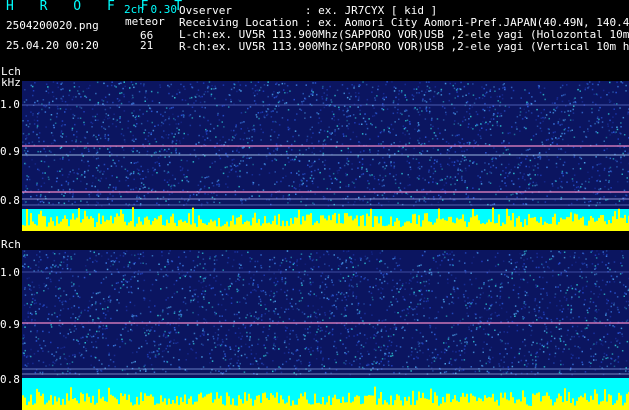 The width and height of the screenshot is (629, 410). I want to click on rch-tick-1-0: 1.0, so click(10, 272).